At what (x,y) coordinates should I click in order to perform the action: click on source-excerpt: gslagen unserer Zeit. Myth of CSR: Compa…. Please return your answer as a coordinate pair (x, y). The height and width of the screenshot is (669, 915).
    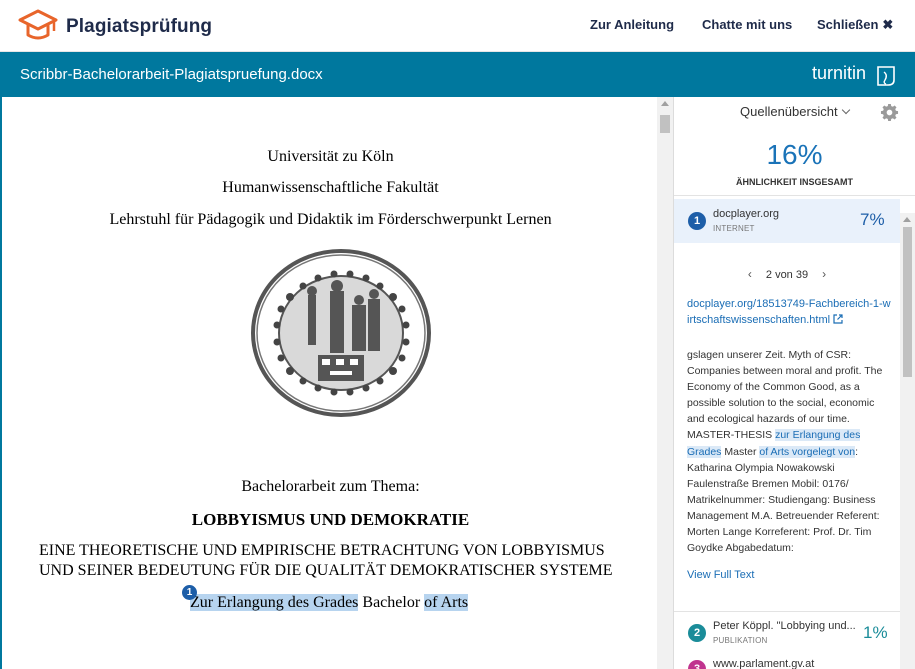
    Looking at the image, I should click on (789, 451).